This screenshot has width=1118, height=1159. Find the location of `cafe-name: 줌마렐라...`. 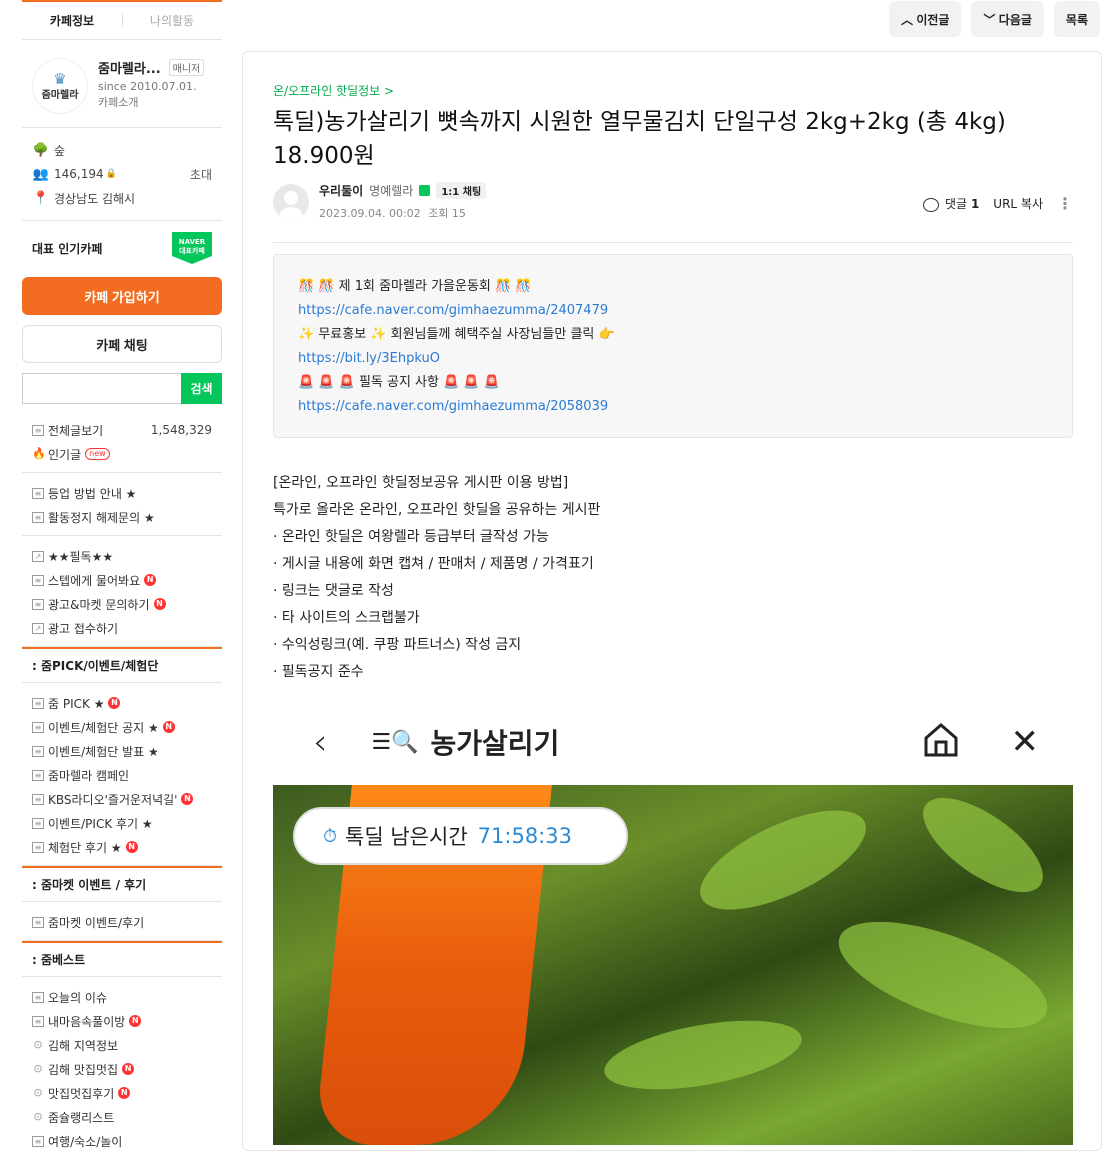

cafe-name: 줌마렐라... is located at coordinates (129, 67).